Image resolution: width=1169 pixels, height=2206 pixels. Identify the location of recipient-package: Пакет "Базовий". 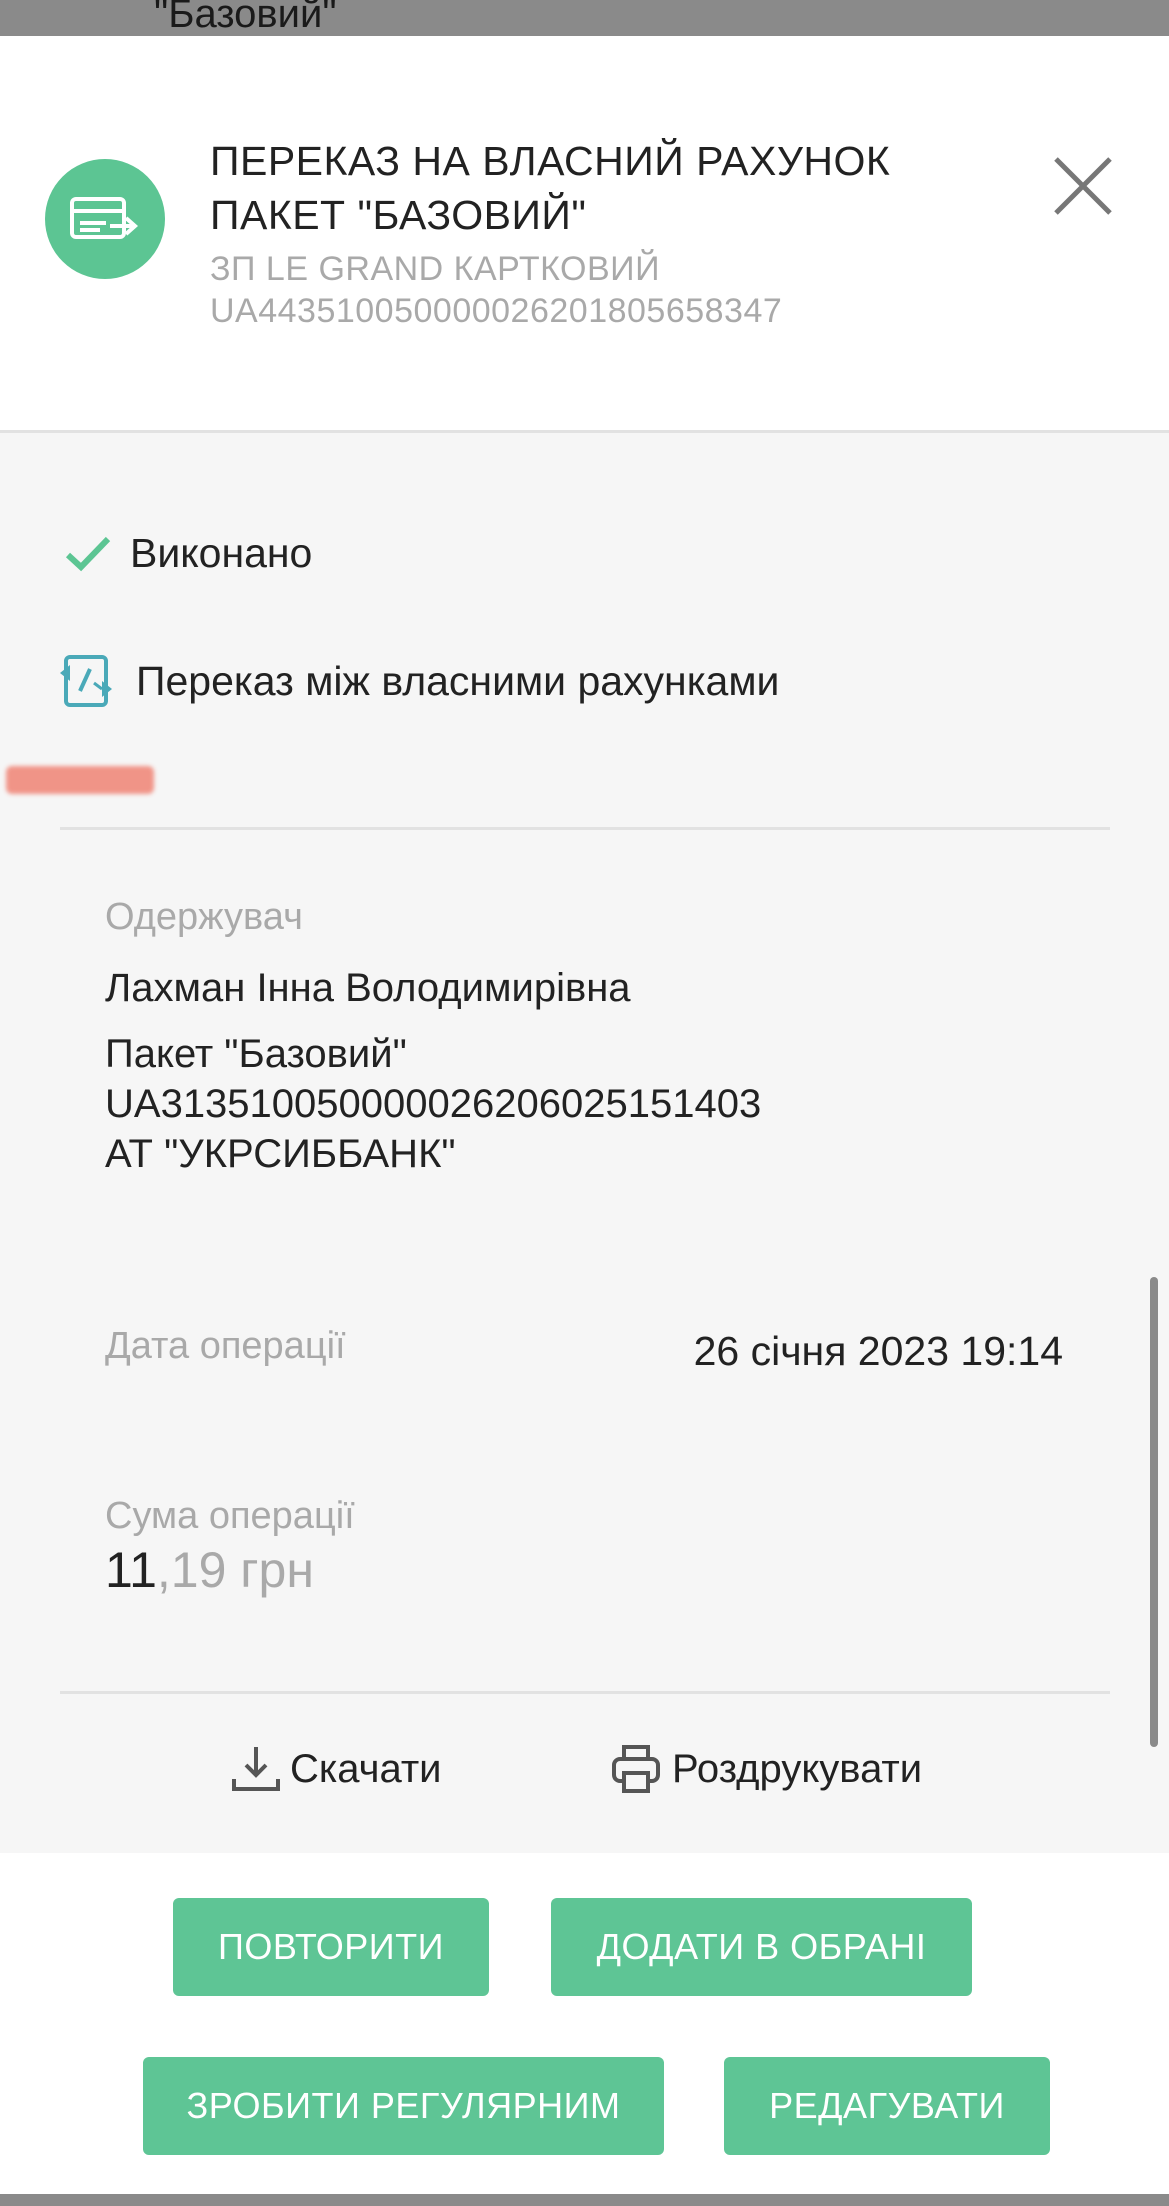
(256, 1054).